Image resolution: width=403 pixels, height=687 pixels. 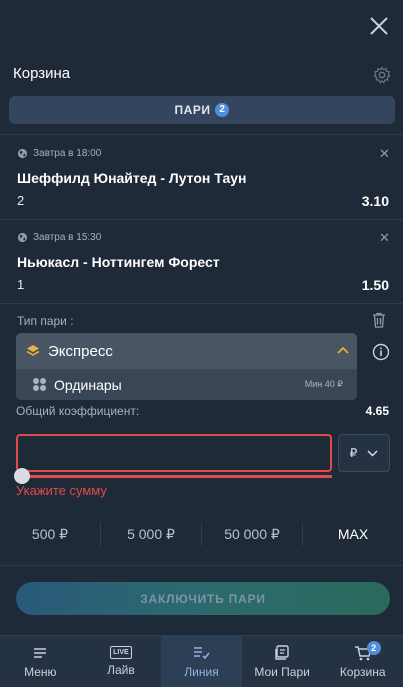 I want to click on grid-icon, so click(x=39, y=384).